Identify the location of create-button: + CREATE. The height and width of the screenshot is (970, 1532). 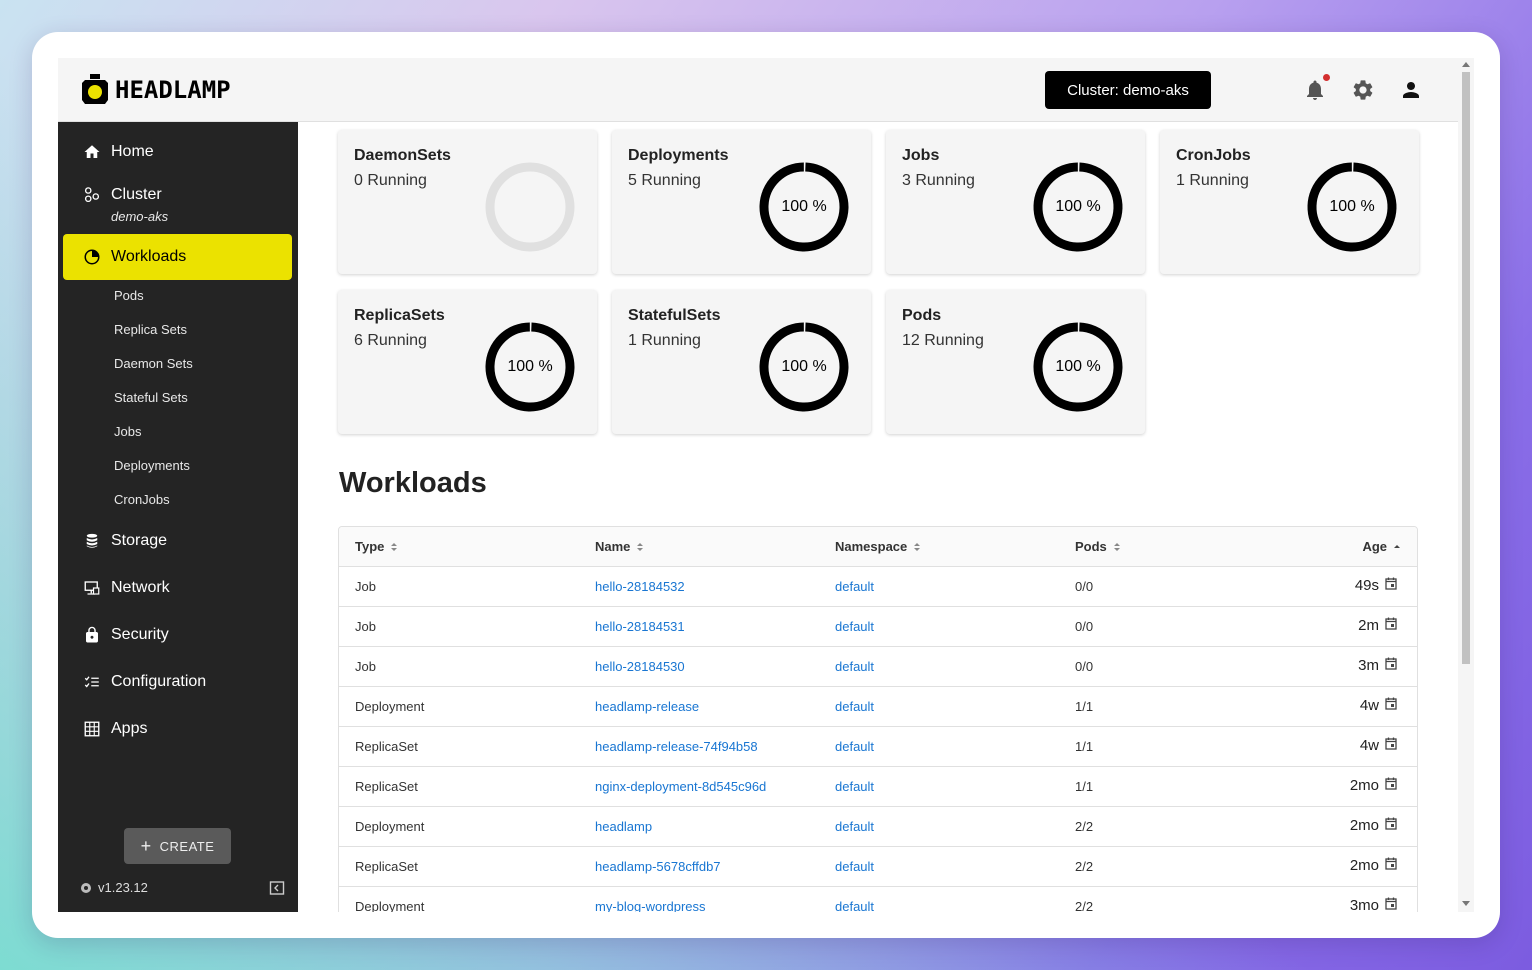
(177, 846).